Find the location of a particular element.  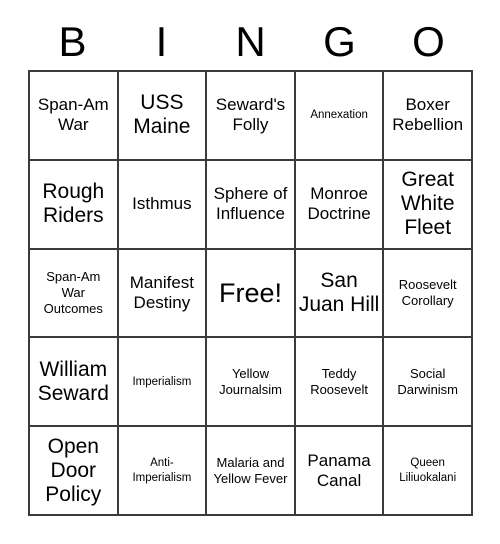

bingo-cell-label: Great White Fleet is located at coordinates (427, 204).